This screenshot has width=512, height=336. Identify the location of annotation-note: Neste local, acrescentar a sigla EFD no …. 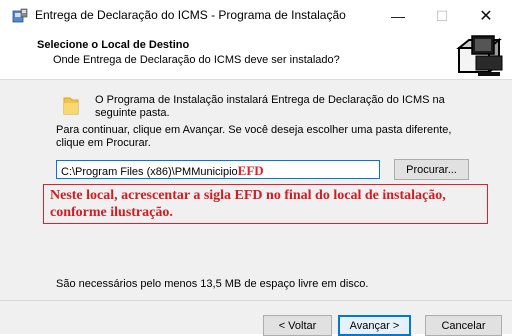
(265, 204).